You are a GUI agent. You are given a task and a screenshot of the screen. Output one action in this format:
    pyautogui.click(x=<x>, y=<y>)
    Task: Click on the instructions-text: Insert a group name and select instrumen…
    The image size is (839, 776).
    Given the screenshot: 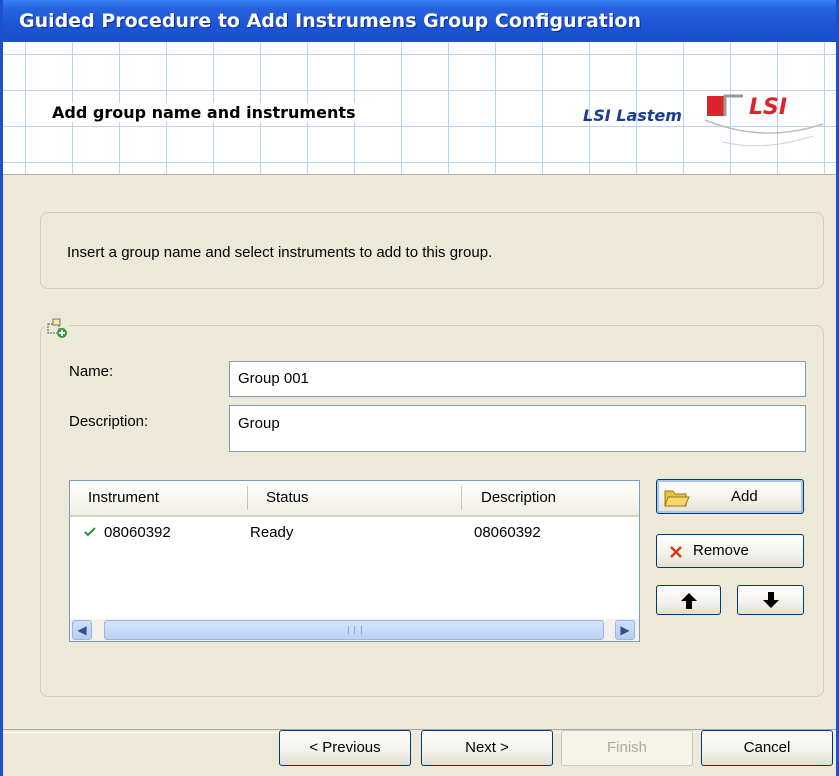 What is the action you would take?
    pyautogui.click(x=280, y=252)
    